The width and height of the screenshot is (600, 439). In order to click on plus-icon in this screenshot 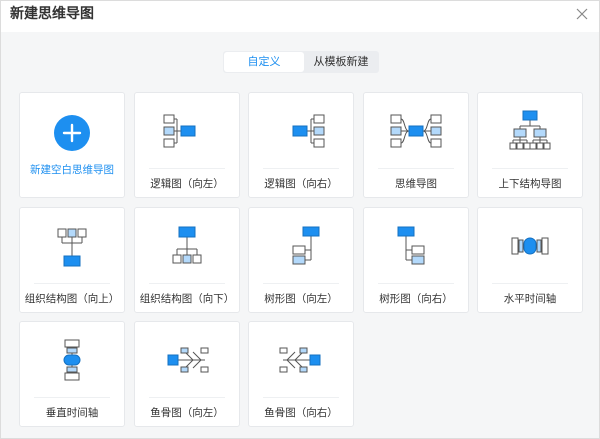, I will do `click(72, 133)`.